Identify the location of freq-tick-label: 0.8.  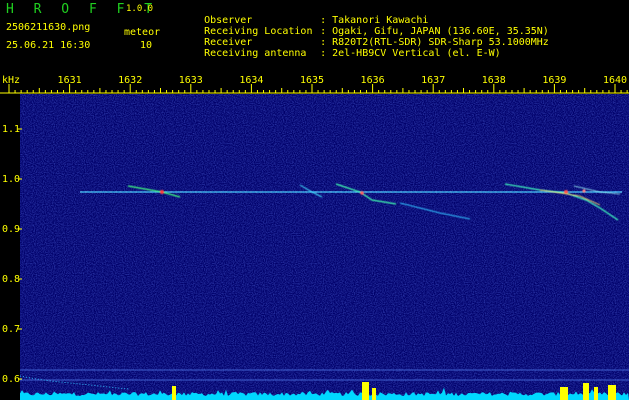
(11, 279).